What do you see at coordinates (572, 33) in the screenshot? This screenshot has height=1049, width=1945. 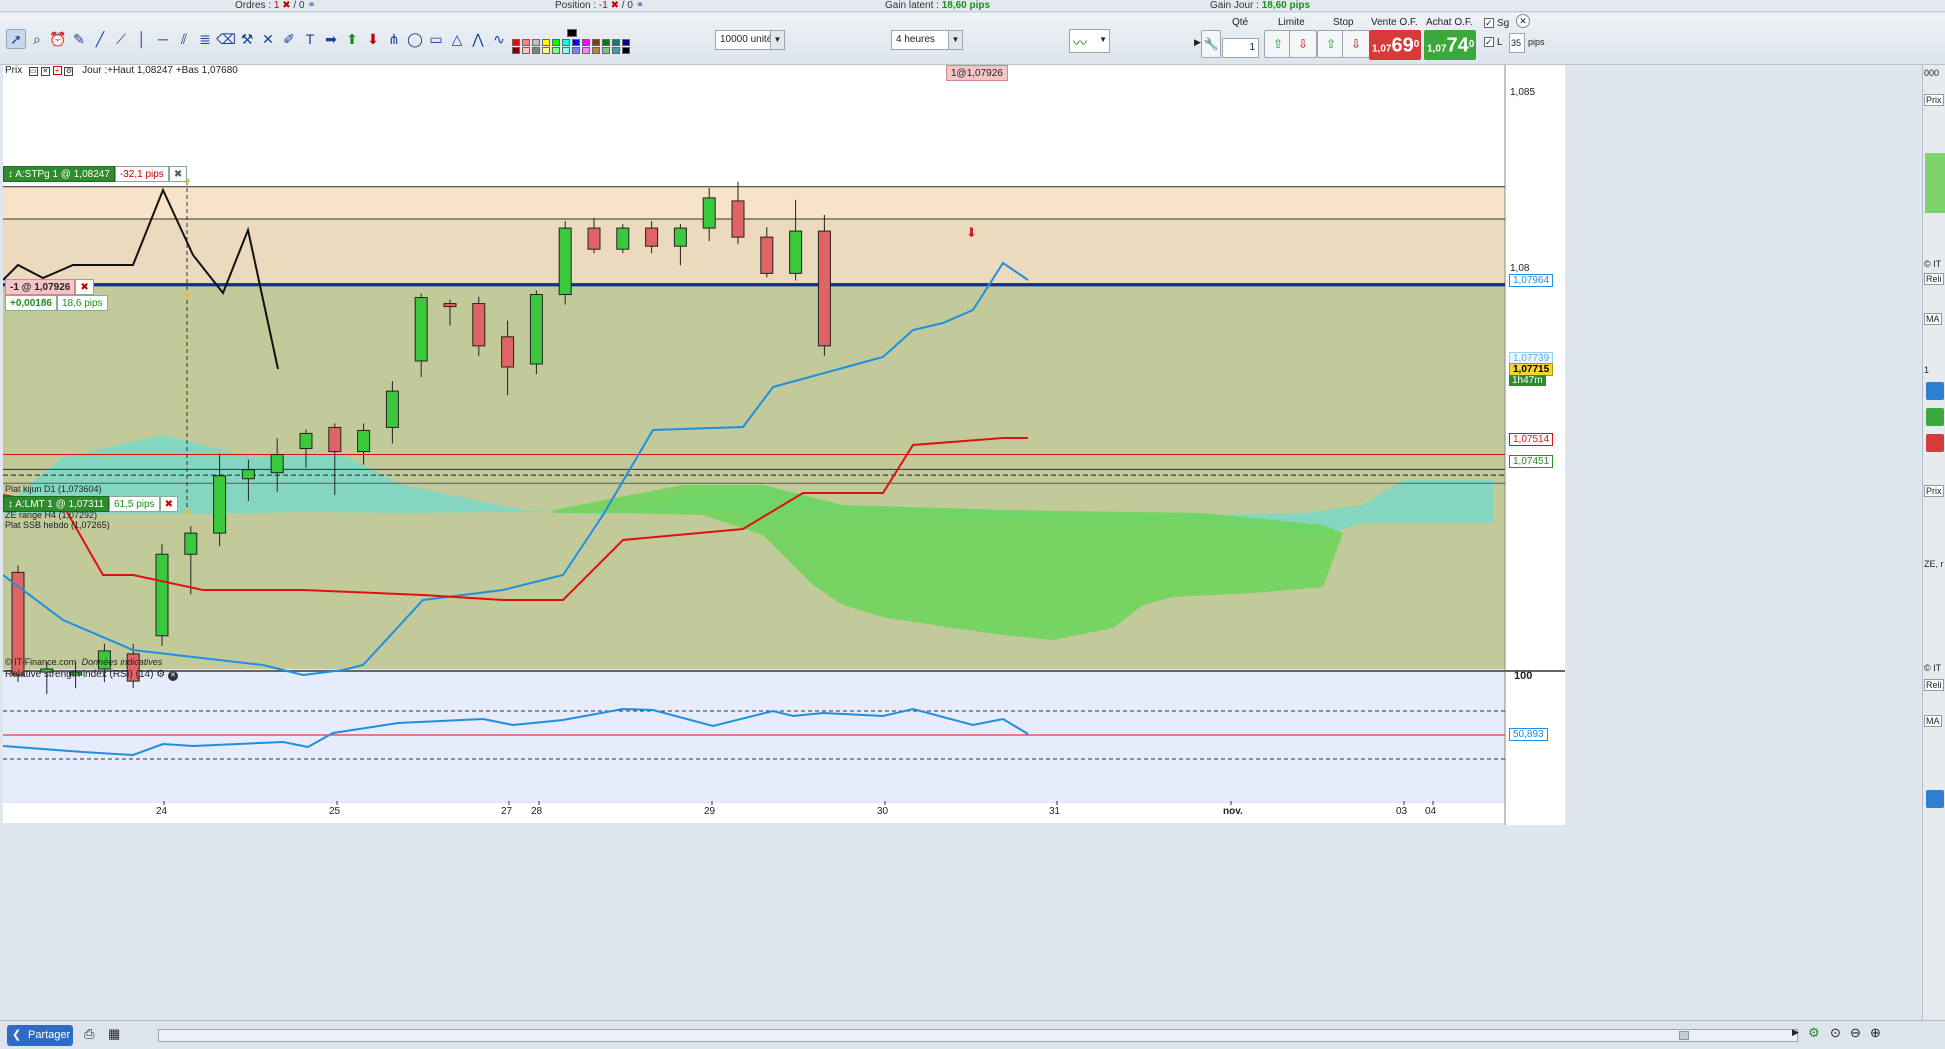 I see `selected-color-swatch` at bounding box center [572, 33].